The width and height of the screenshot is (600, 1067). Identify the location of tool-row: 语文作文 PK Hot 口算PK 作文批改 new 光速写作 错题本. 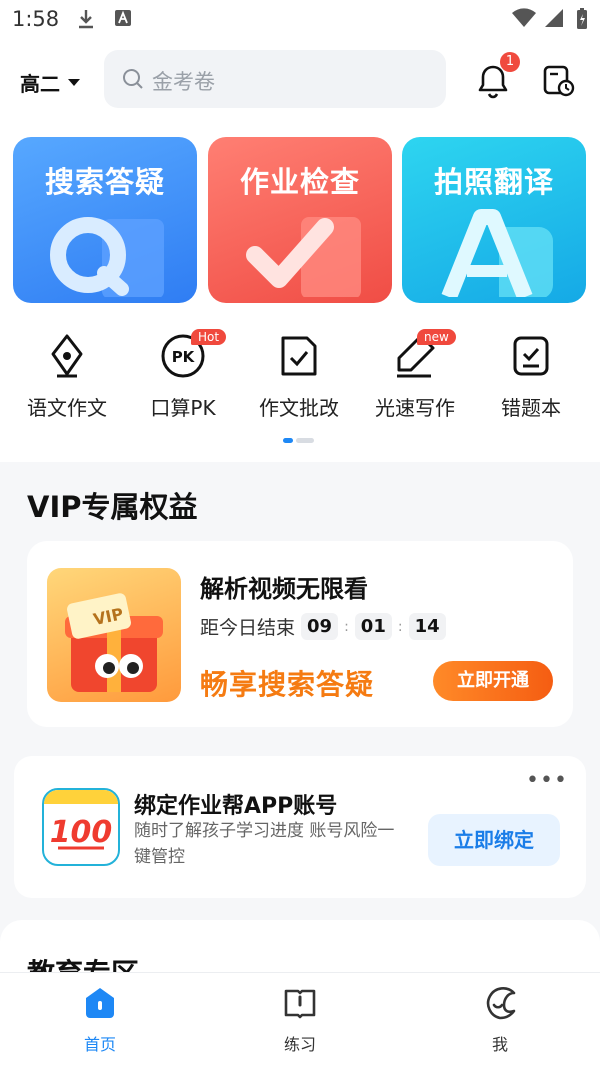
(300, 370).